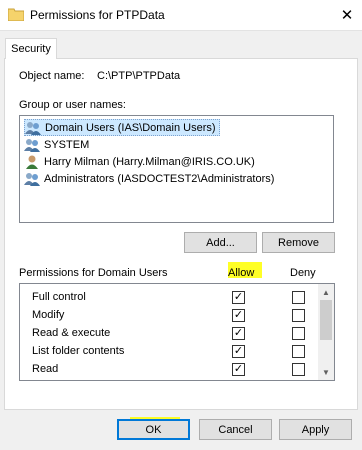  I want to click on remove-button-label: Remove, so click(298, 242).